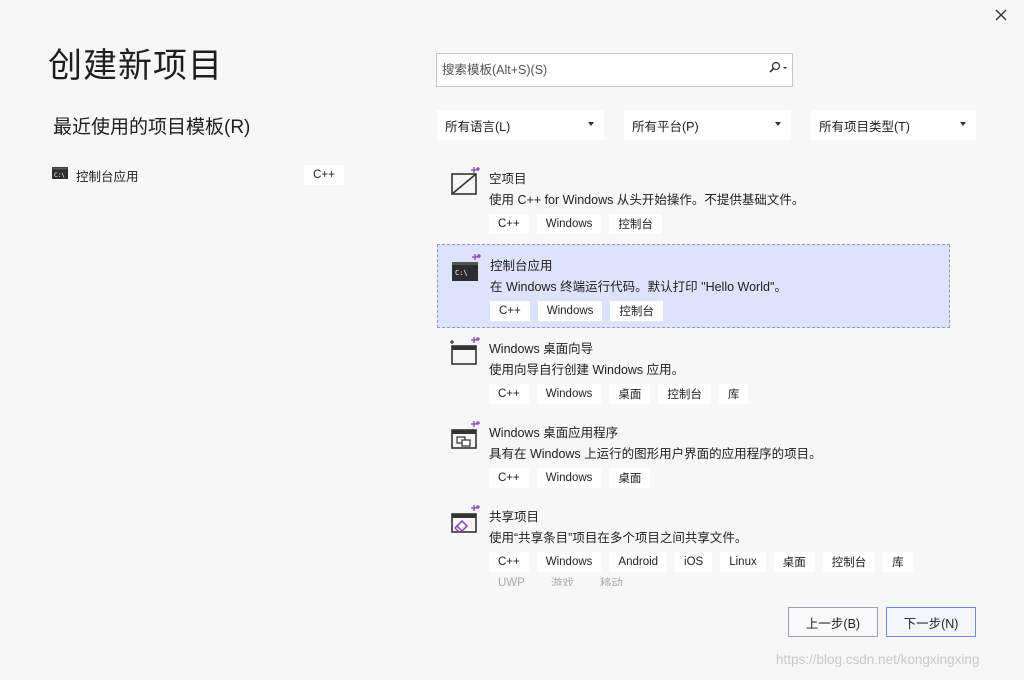  Describe the element at coordinates (199, 175) in the screenshot. I see `recent-item-console-app: C:\ 控制台应用 C++` at that location.